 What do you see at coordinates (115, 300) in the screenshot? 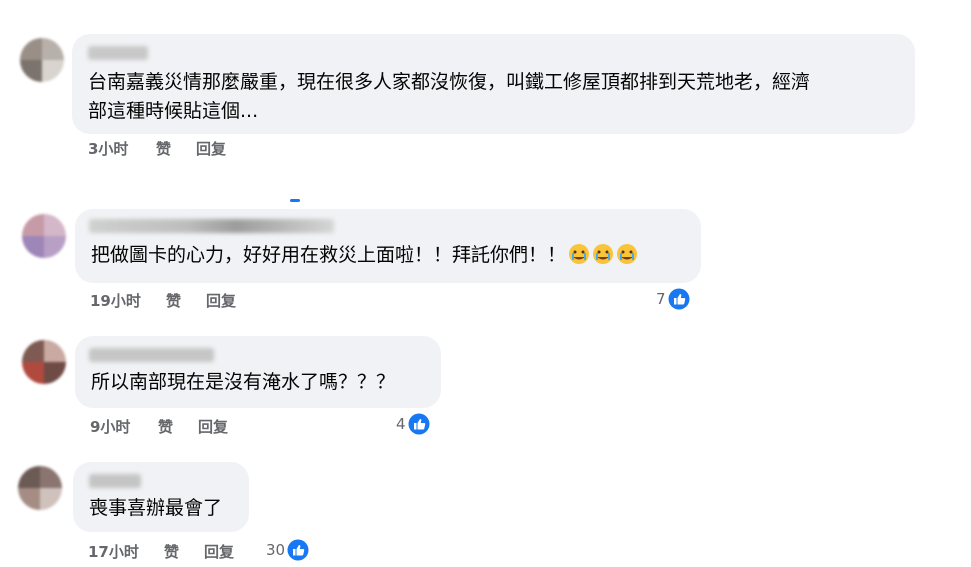
I see `timestamp: 19小时` at bounding box center [115, 300].